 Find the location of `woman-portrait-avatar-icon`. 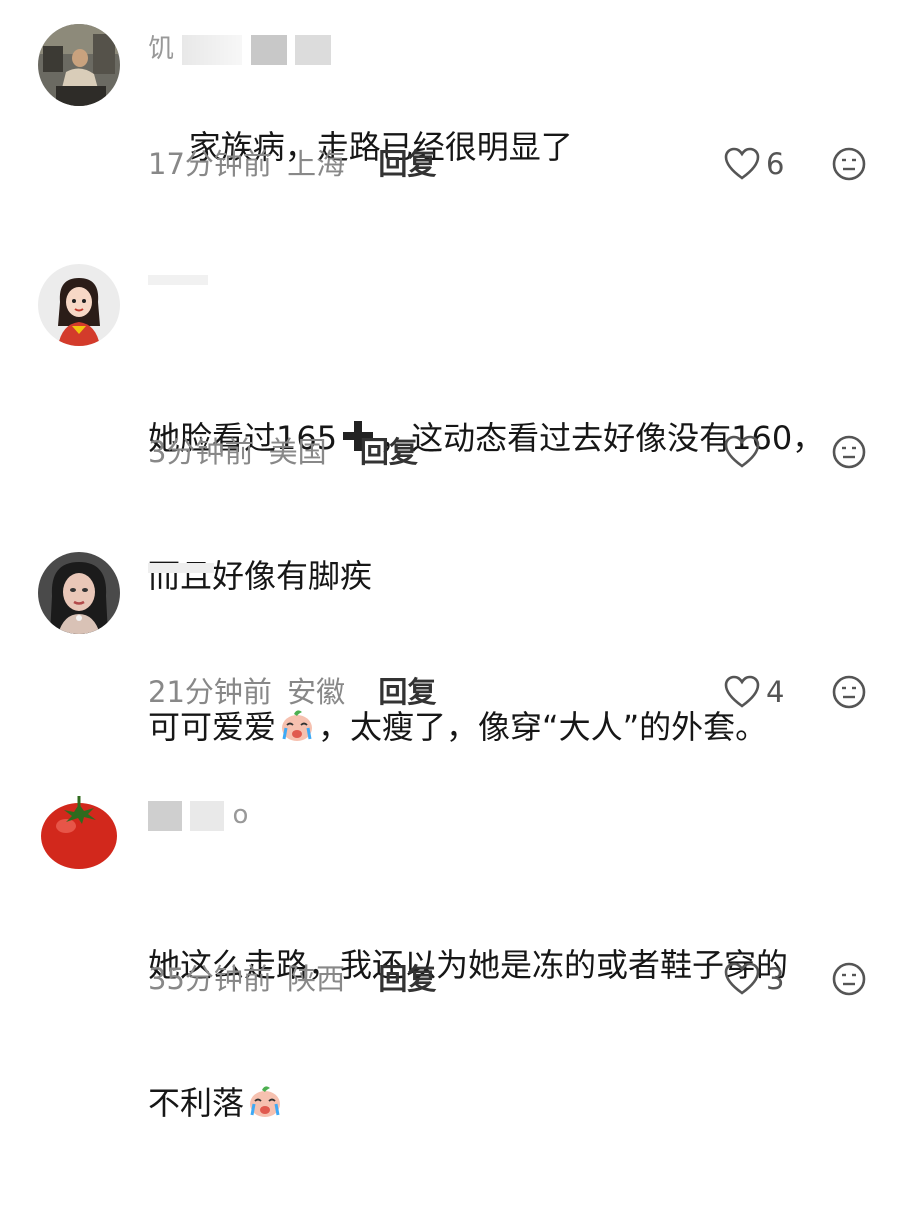

woman-portrait-avatar-icon is located at coordinates (79, 593).